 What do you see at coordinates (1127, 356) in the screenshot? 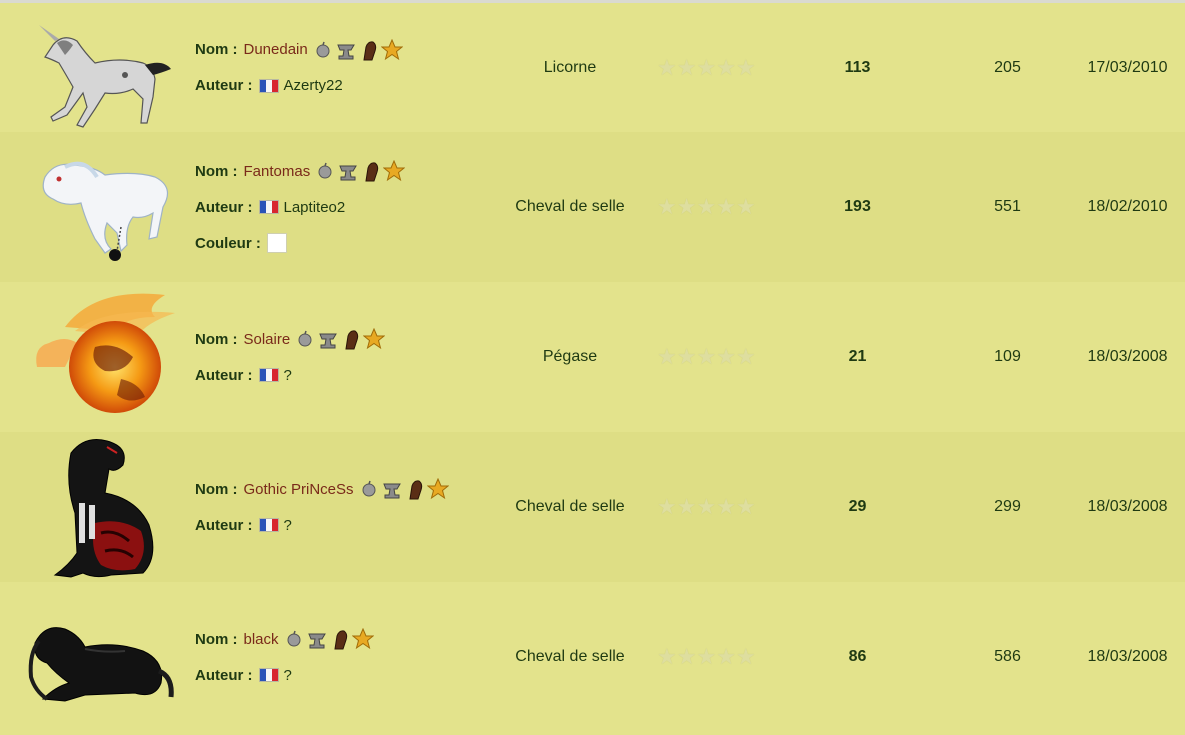
I see `creation-date: 18/03/2008` at bounding box center [1127, 356].